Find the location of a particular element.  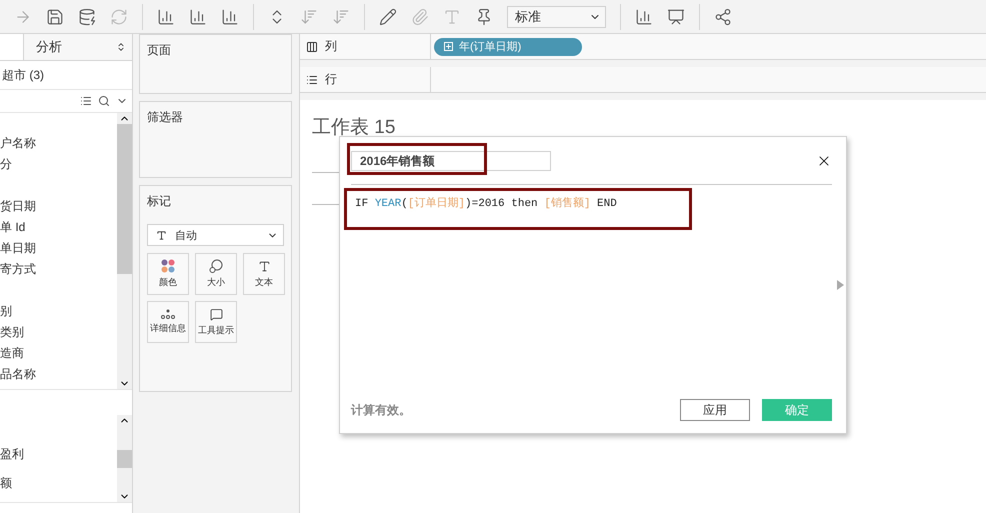

field-item: 品名称 is located at coordinates (58, 374).